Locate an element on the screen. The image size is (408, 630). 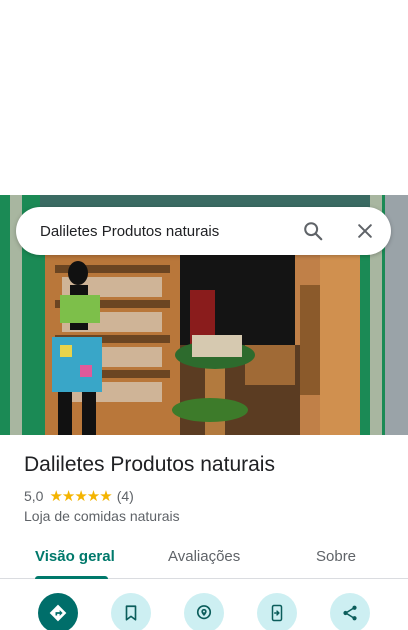
directions-button is located at coordinates (58, 611).